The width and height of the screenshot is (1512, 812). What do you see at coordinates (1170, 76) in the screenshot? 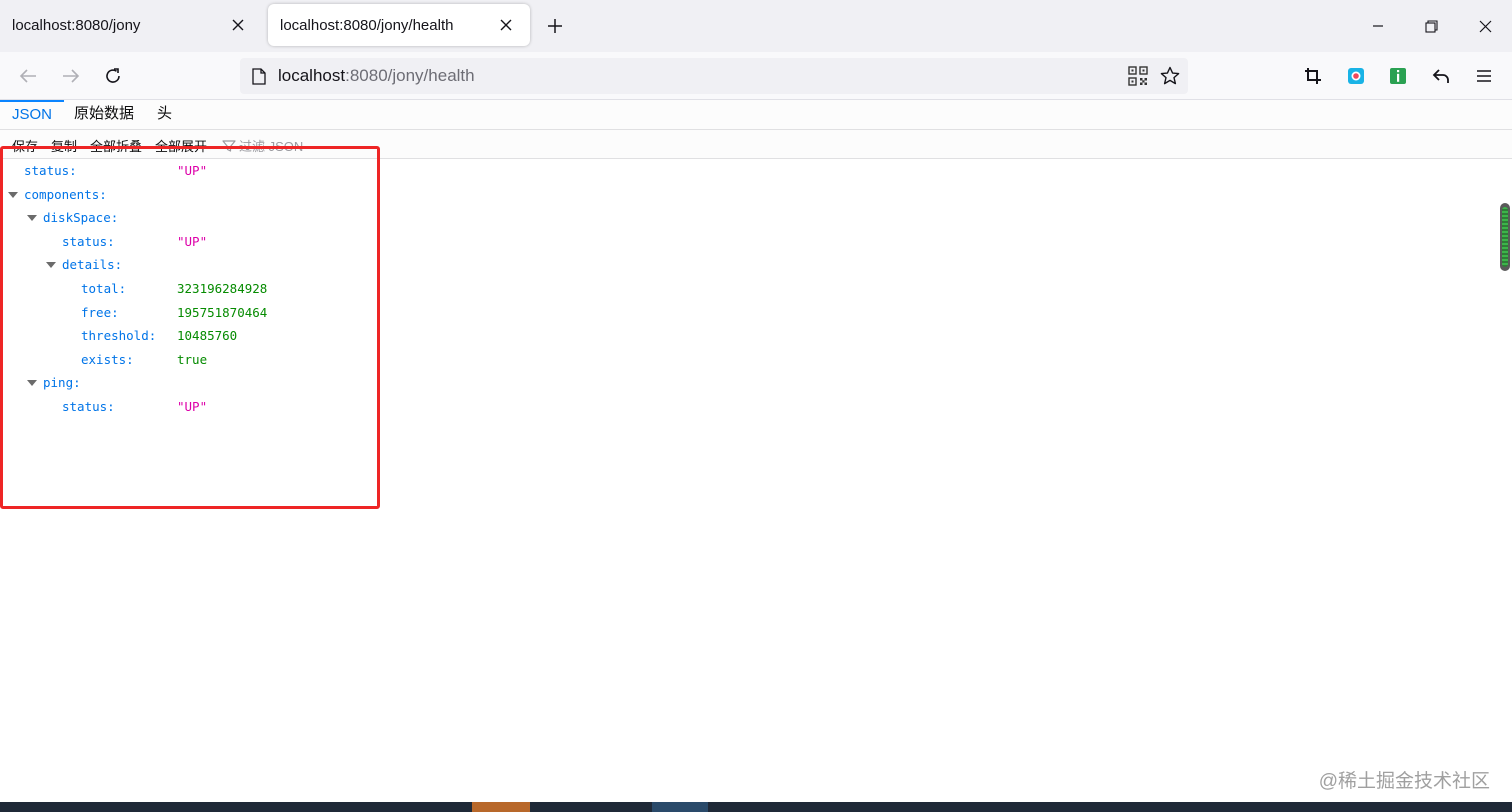
I see `star-icon` at bounding box center [1170, 76].